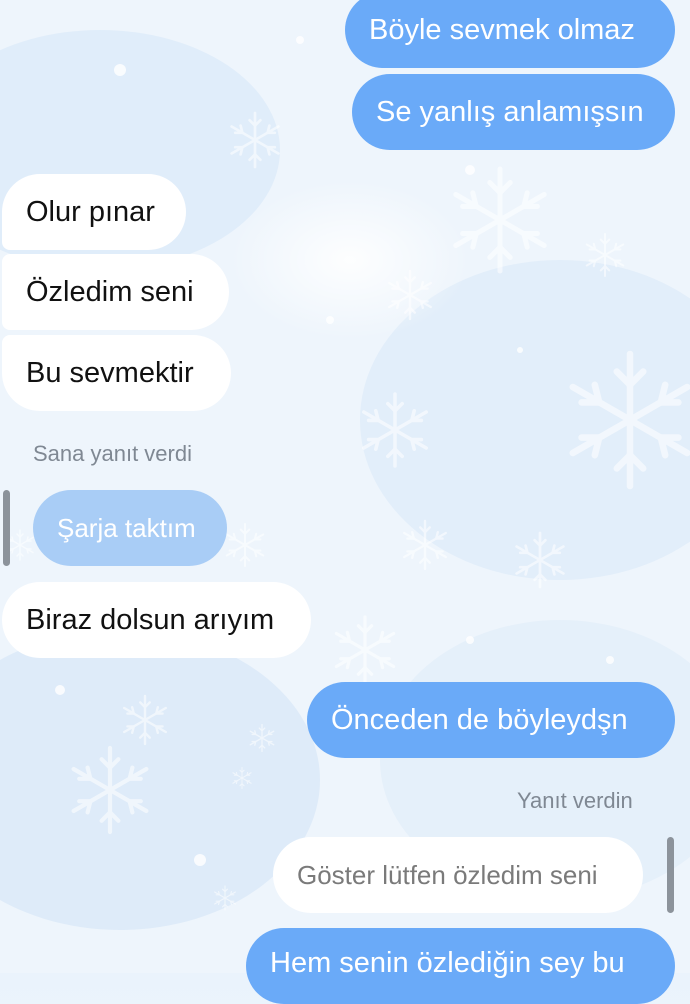 The width and height of the screenshot is (690, 1004). What do you see at coordinates (458, 875) in the screenshot?
I see `quoted-message-bubble: Göster lütfen özledim seni` at bounding box center [458, 875].